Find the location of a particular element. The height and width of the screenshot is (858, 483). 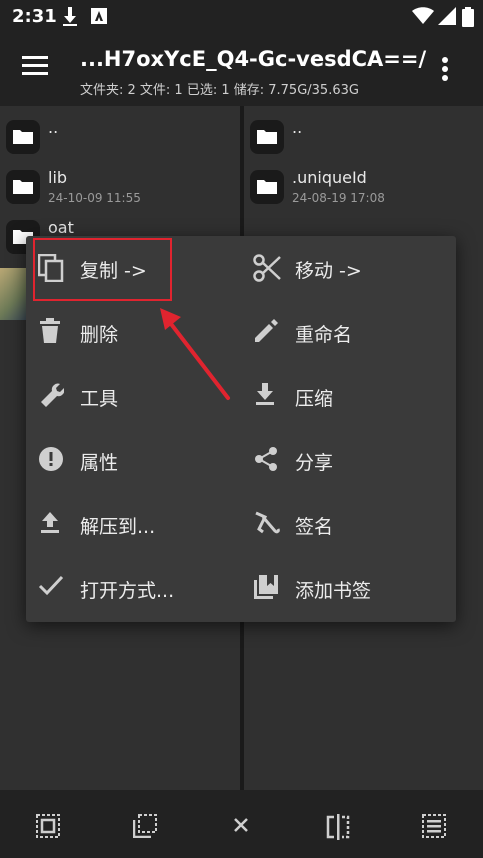

file-row: .uniqueId 24-08-19 17:08 is located at coordinates (363, 189).